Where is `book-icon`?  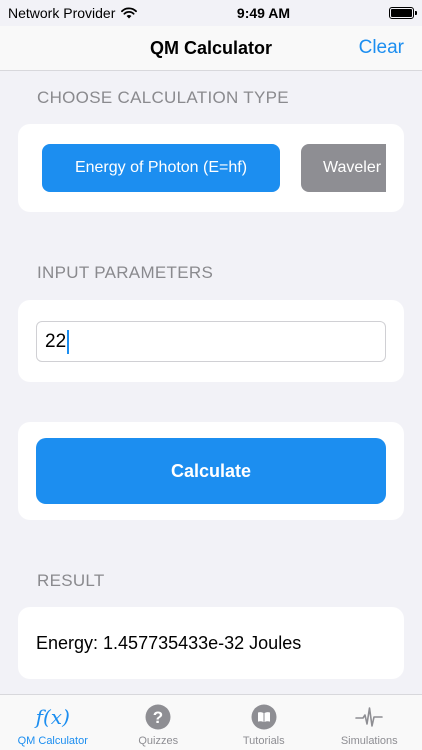 book-icon is located at coordinates (264, 717).